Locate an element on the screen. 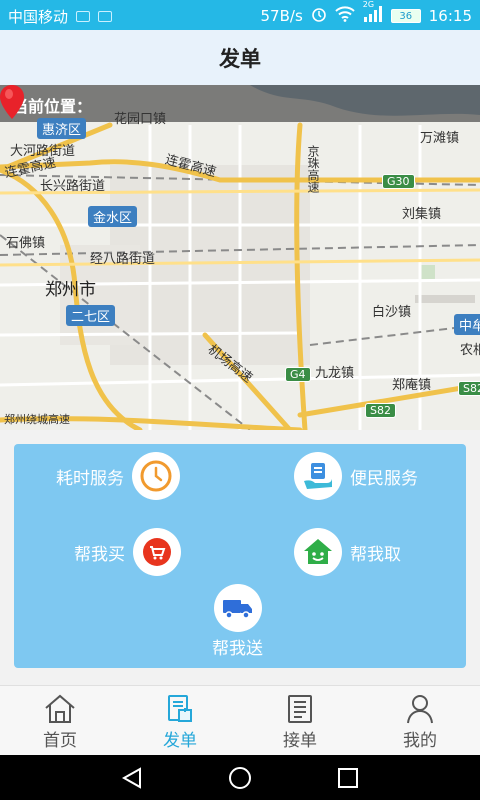 This screenshot has height=800, width=480. tab-home-label: 首页 is located at coordinates (60, 741).